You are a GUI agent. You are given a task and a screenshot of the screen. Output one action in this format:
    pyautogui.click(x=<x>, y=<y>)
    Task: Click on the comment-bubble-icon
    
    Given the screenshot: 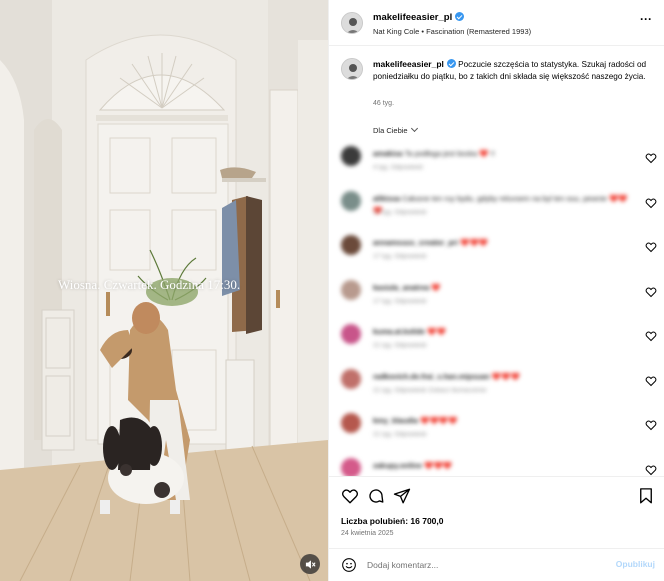 What is the action you would take?
    pyautogui.click(x=376, y=496)
    